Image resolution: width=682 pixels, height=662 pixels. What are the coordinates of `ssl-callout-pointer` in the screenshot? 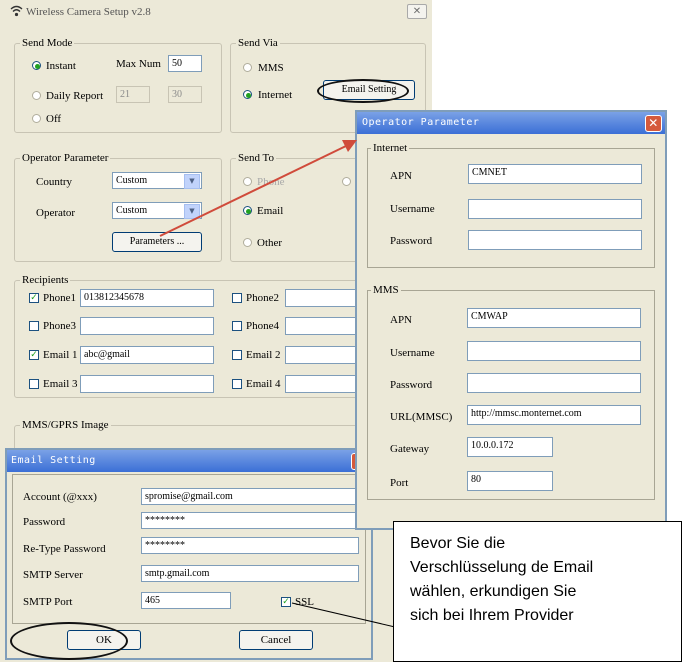 It's located at (350, 616).